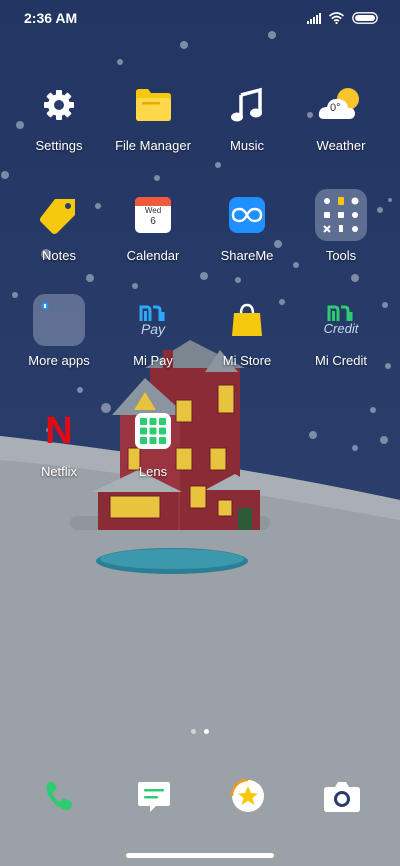  What do you see at coordinates (59, 215) in the screenshot?
I see `tag-icon` at bounding box center [59, 215].